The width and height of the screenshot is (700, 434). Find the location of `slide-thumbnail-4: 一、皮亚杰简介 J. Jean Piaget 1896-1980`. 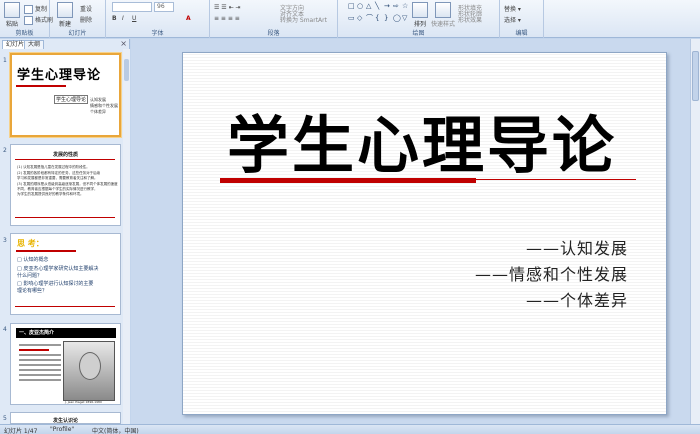

slide-thumbnail-4: 一、皮亚杰简介 J. Jean Piaget 1896-1980 is located at coordinates (65, 364).